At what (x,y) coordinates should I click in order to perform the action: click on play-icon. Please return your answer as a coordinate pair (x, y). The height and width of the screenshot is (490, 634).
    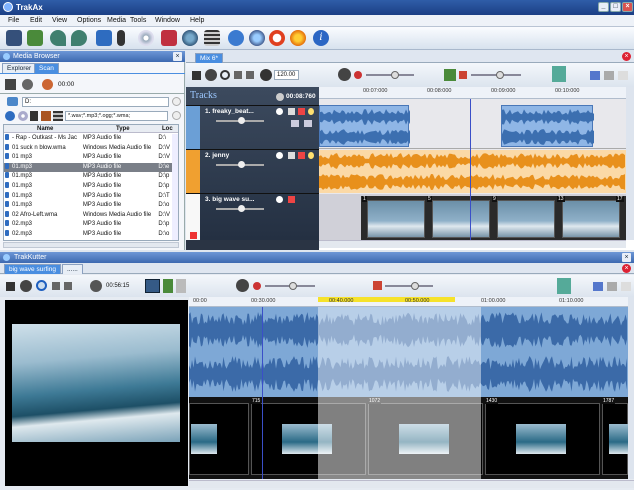
    Looking at the image, I should click on (211, 75).